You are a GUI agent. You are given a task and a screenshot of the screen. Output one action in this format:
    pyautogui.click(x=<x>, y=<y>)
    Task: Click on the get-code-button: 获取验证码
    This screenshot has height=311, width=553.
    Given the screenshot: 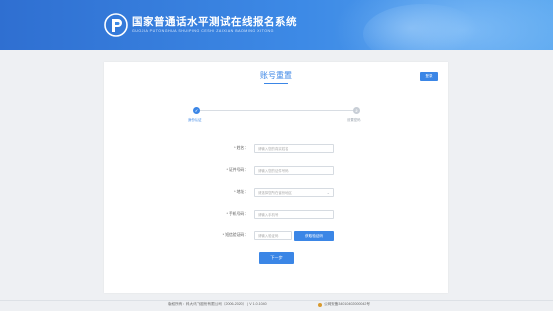 What is the action you would take?
    pyautogui.click(x=314, y=236)
    